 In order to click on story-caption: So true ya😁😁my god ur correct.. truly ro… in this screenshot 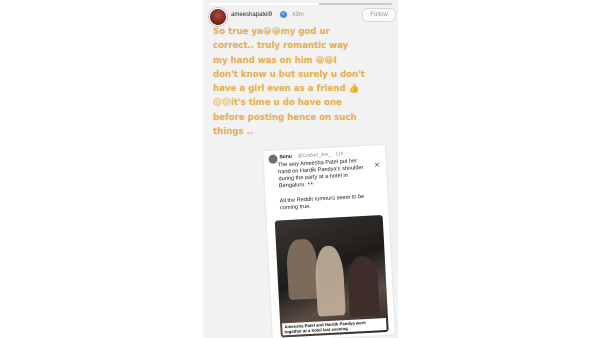, I will do `click(289, 82)`.